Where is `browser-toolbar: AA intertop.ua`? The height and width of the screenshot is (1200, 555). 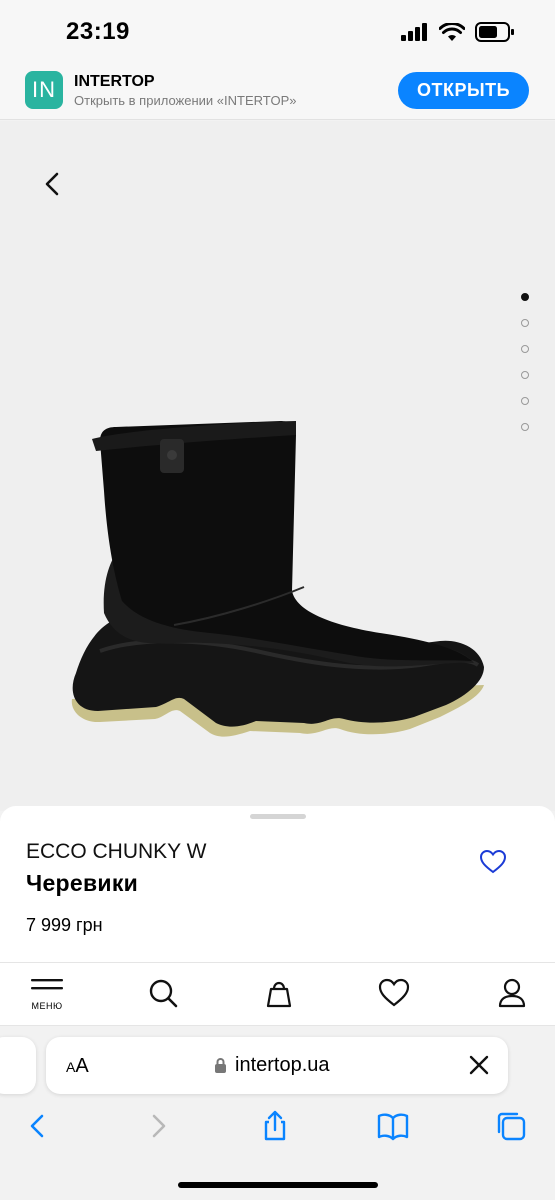
browser-toolbar: AA intertop.ua is located at coordinates (277, 1113).